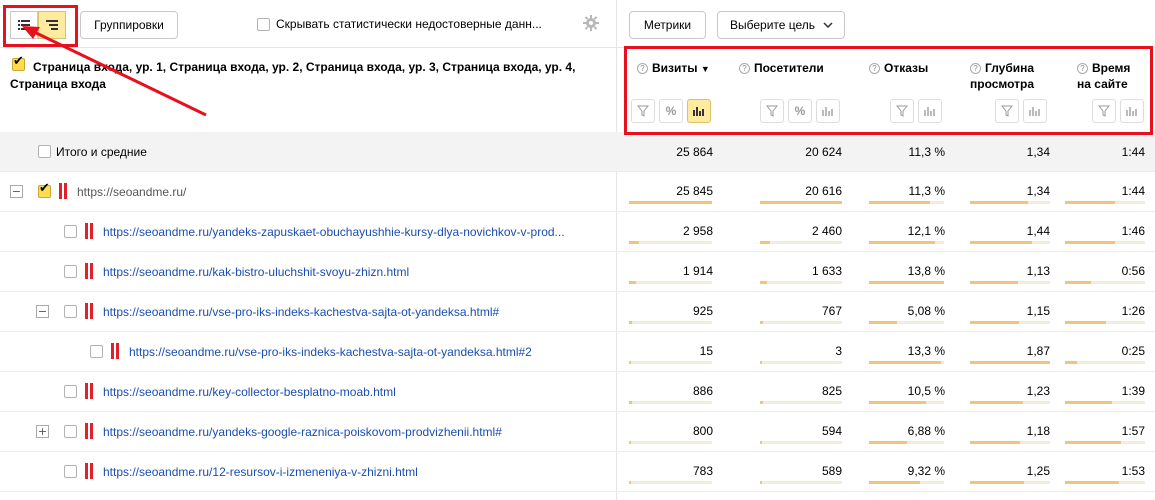 This screenshot has width=1155, height=500. What do you see at coordinates (1133, 311) in the screenshot?
I see `row-time-value: 1:26` at bounding box center [1133, 311].